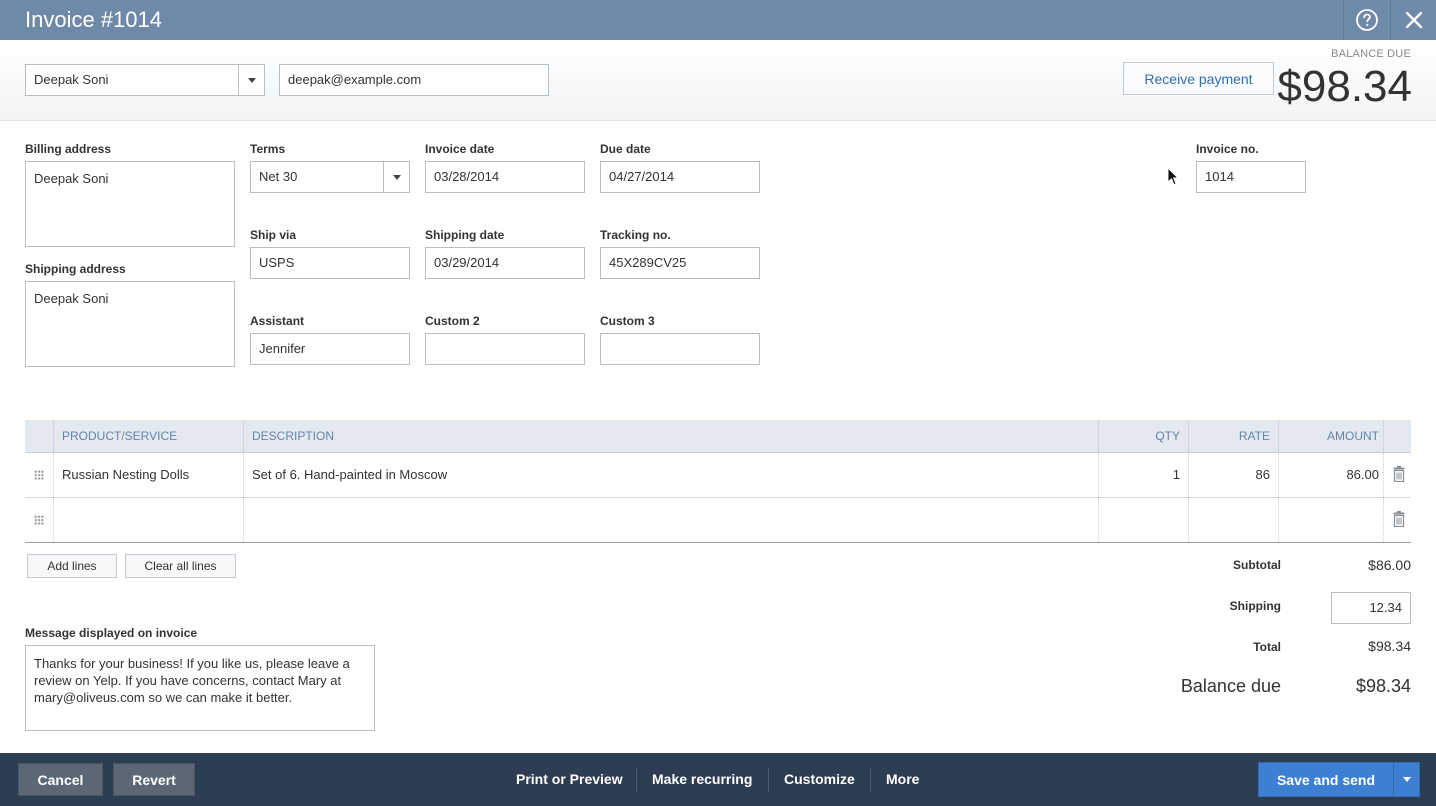 This screenshot has height=806, width=1436. What do you see at coordinates (902, 779) in the screenshot?
I see `more-button: More` at bounding box center [902, 779].